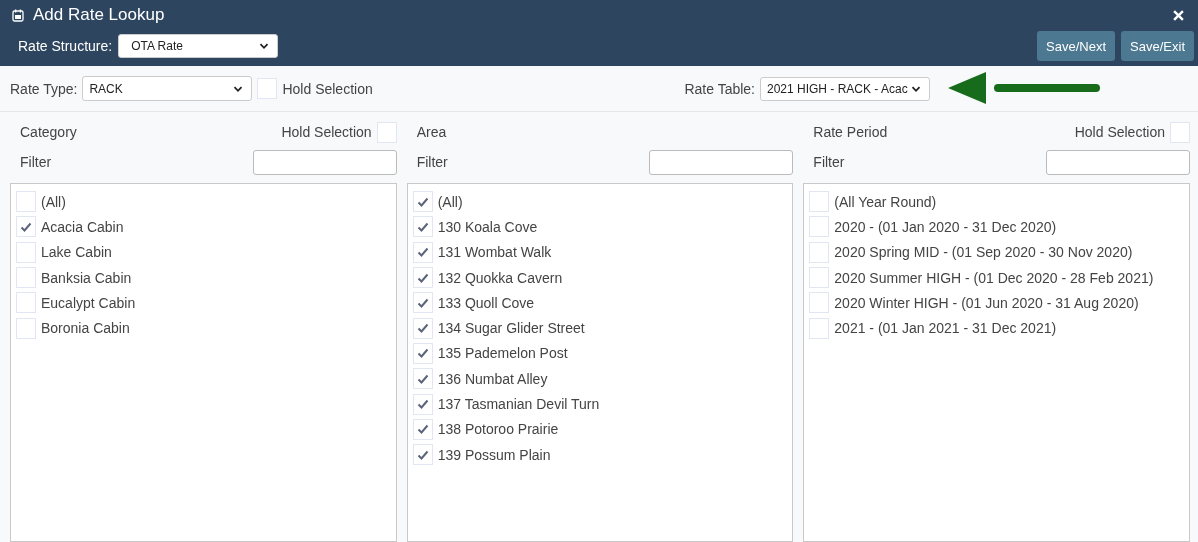 The image size is (1198, 542). Describe the element at coordinates (945, 226) in the screenshot. I see `list-item: 2020 - (01 Jan 2020 - 31 Dec 2020)` at that location.